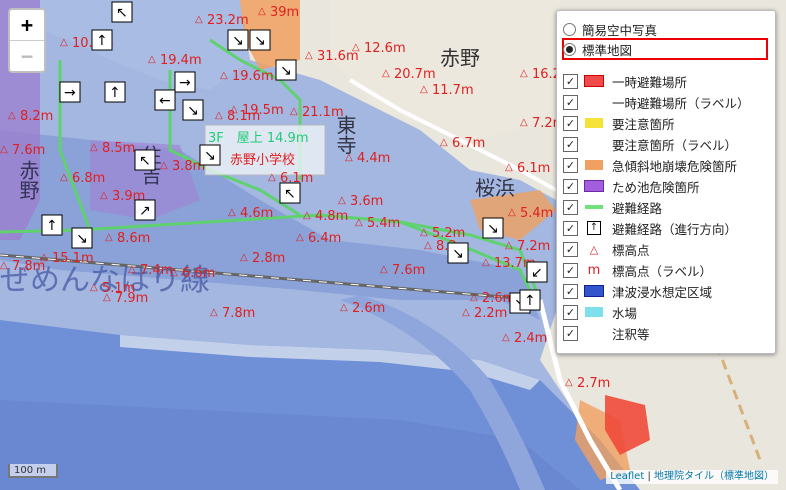  What do you see at coordinates (627, 476) in the screenshot?
I see `leaflet-link: Leaflet` at bounding box center [627, 476].